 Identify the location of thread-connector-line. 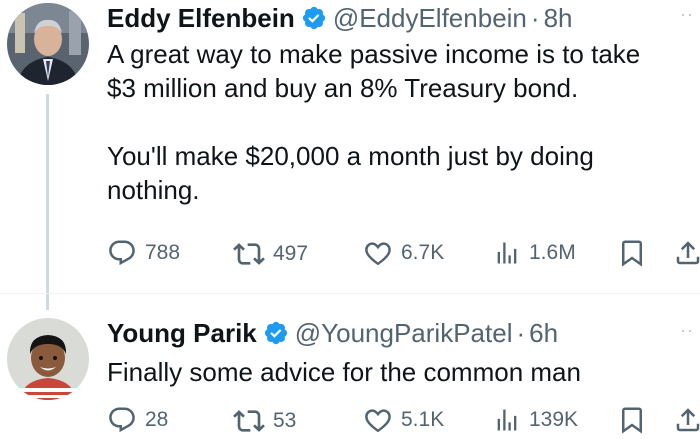
(47, 202).